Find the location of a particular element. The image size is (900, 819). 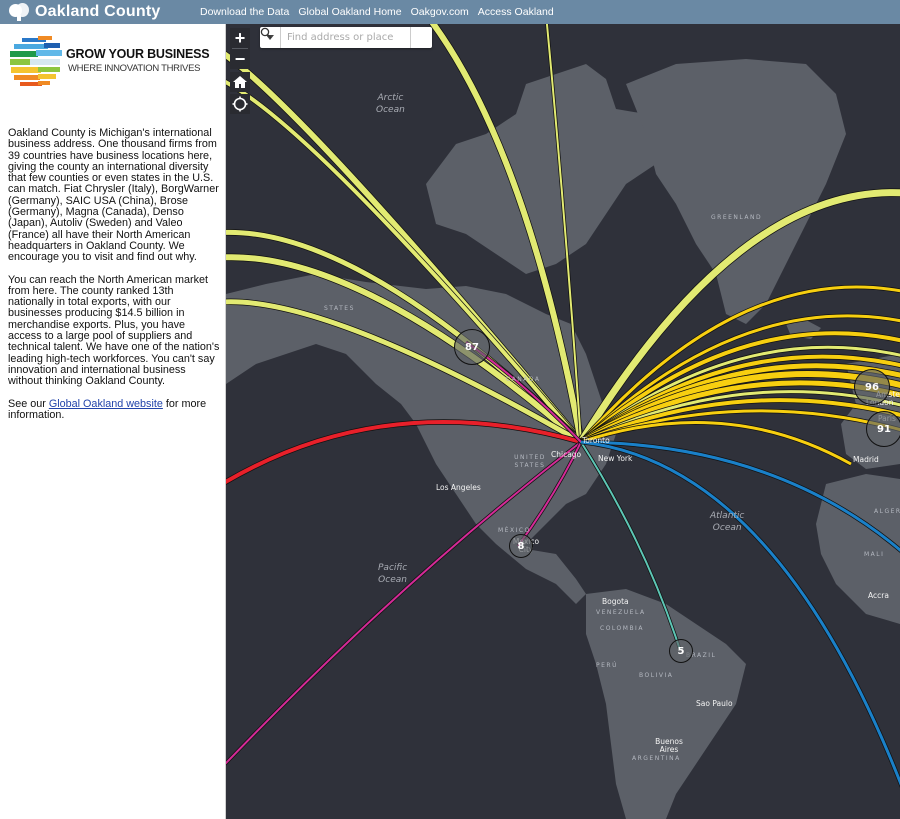

label-united-states: UNITED STATES is located at coordinates (530, 461).